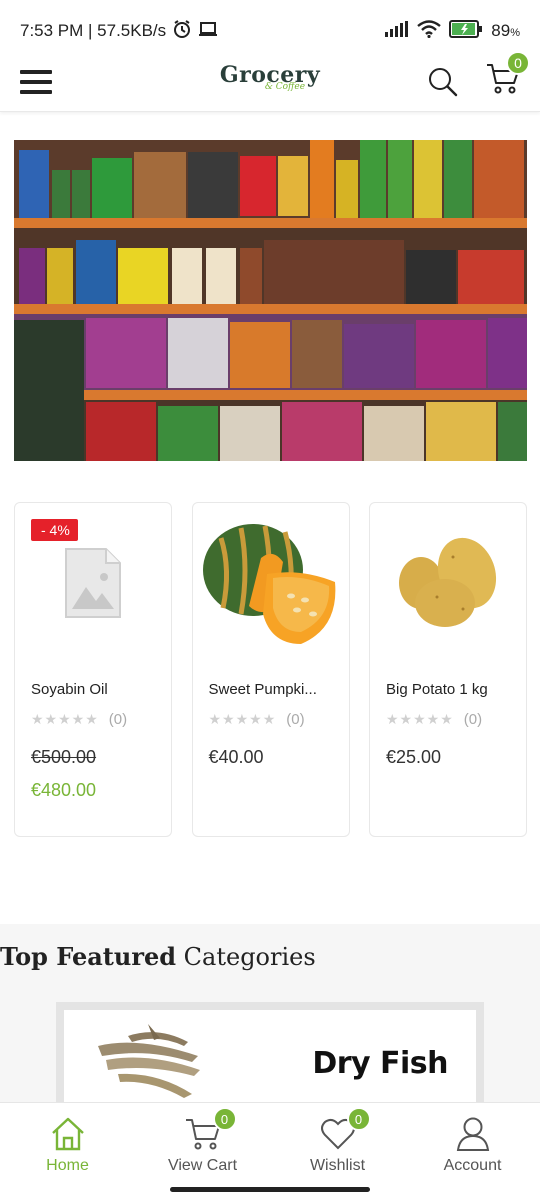  Describe the element at coordinates (270, 77) in the screenshot. I see `logo: Grocery & Coffee` at that location.